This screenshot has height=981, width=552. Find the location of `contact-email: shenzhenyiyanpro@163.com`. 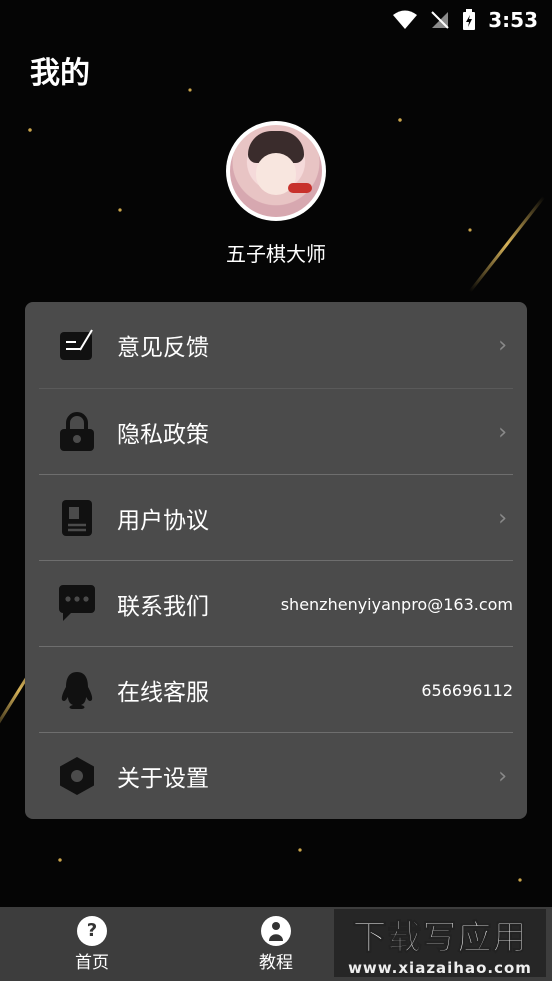

contact-email: shenzhenyiyanpro@163.com is located at coordinates (397, 604).